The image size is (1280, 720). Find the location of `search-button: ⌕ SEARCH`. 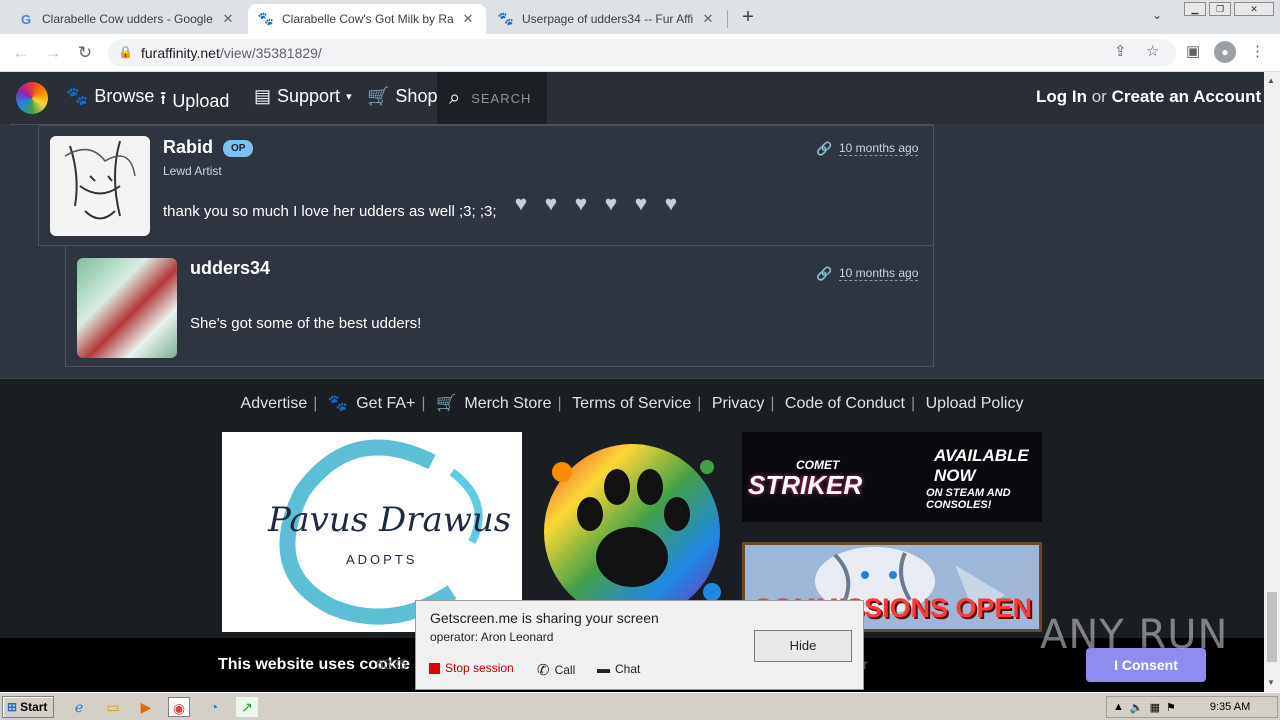

search-button: ⌕ SEARCH is located at coordinates (492, 98).